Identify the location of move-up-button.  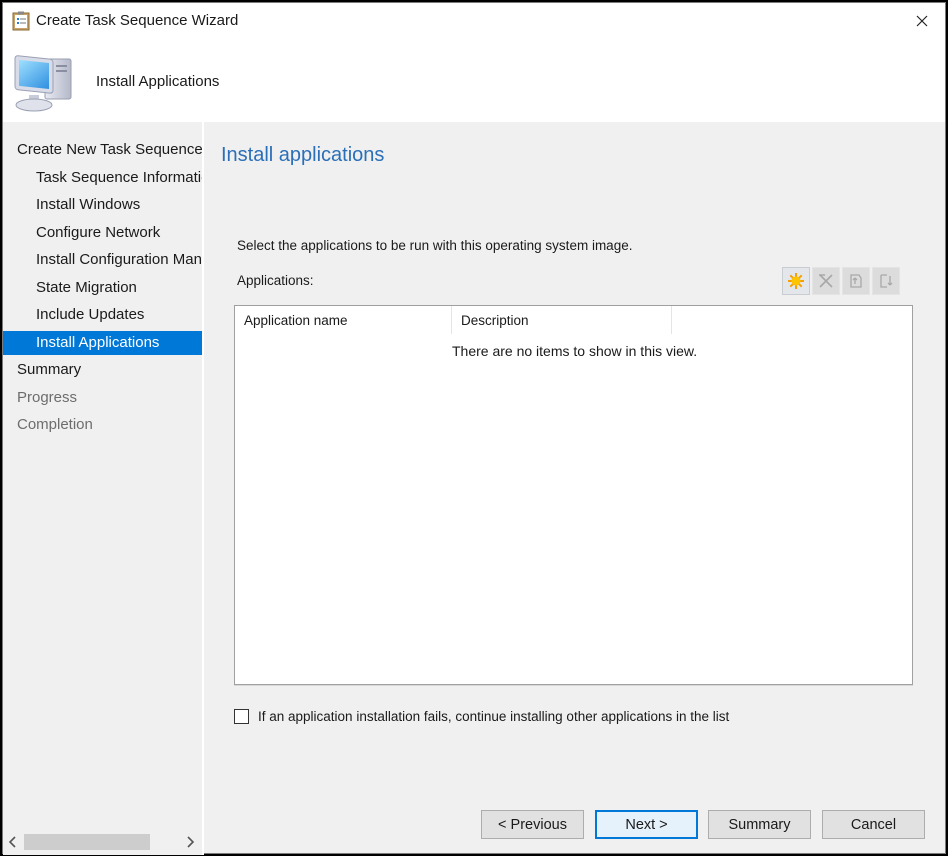
(856, 281).